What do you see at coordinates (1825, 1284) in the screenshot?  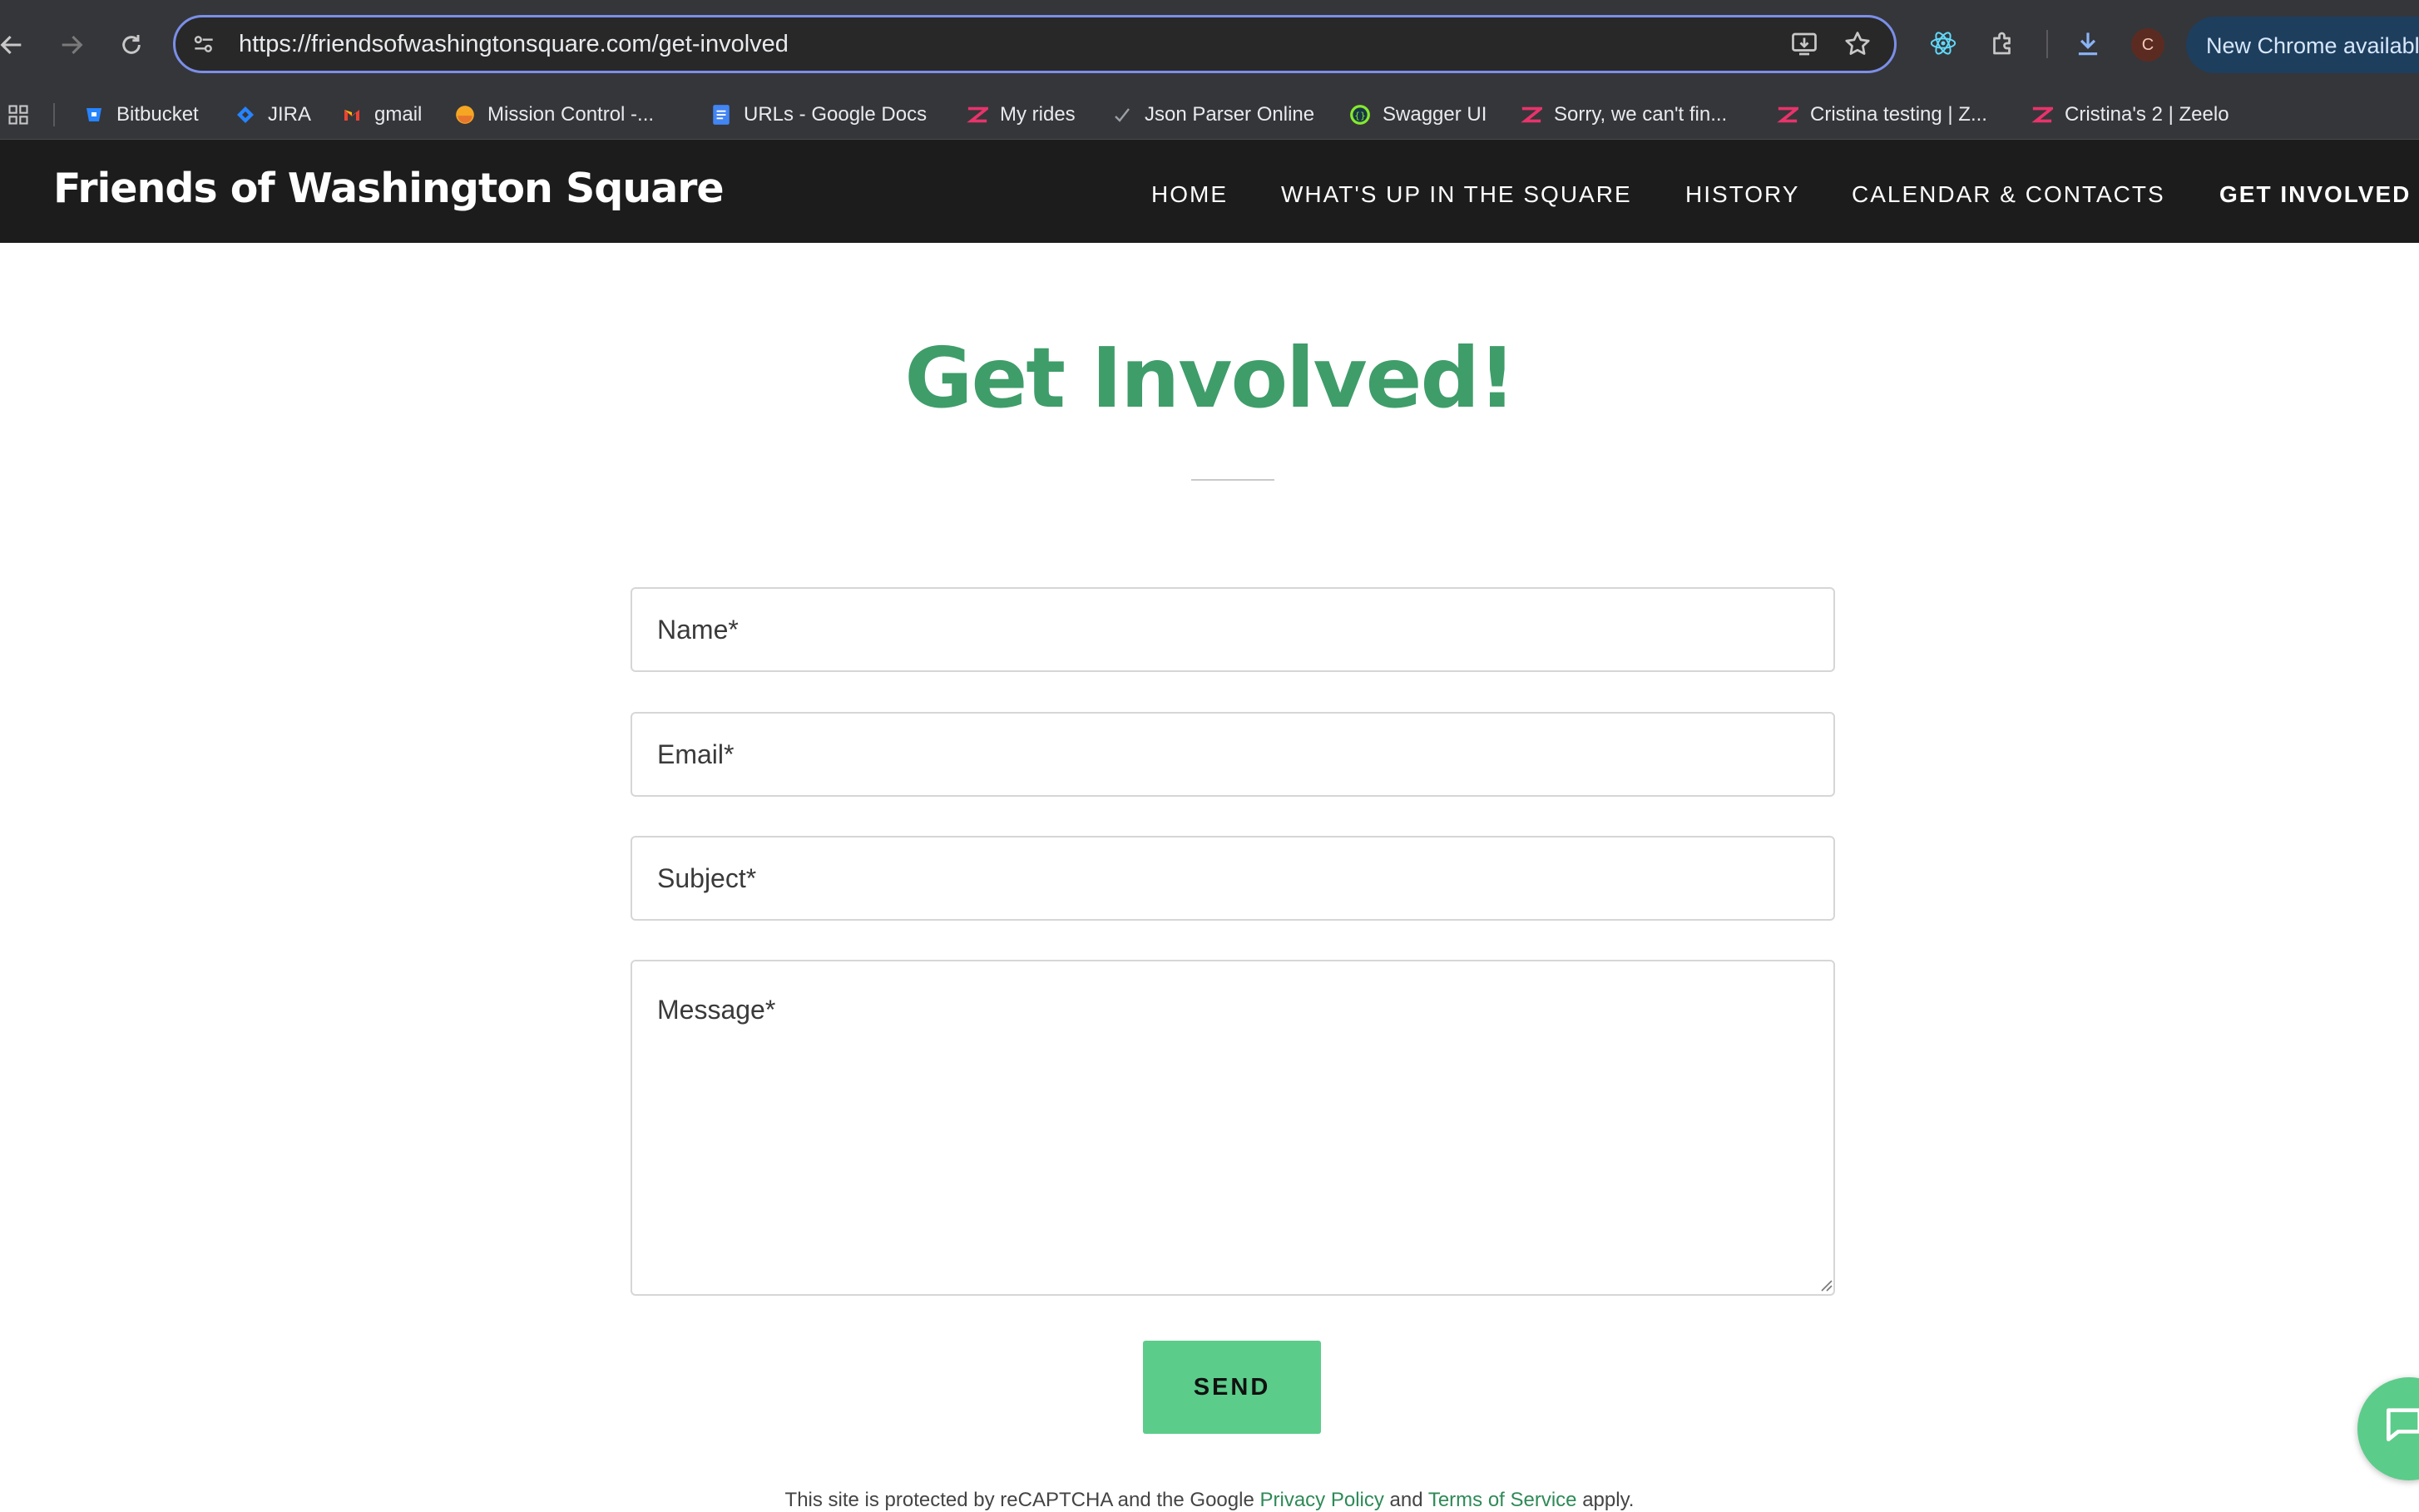 I see `resize-grip-icon` at bounding box center [1825, 1284].